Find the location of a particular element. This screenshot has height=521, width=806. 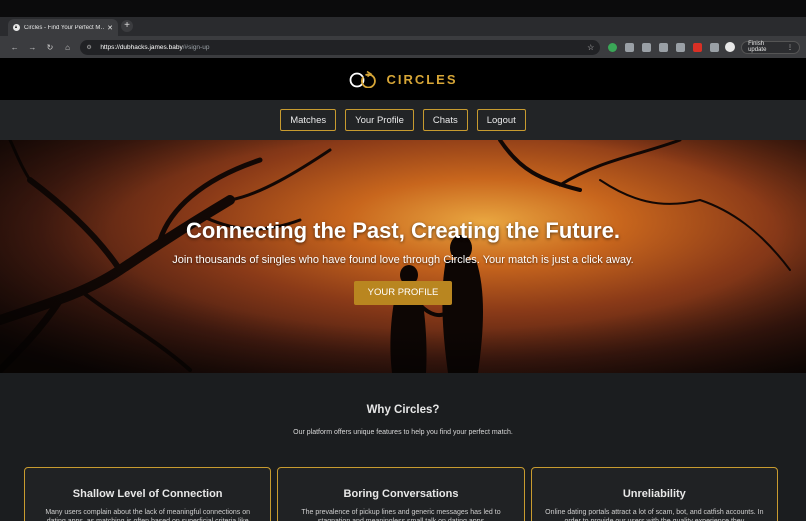

reader-extension-icon is located at coordinates (664, 47).